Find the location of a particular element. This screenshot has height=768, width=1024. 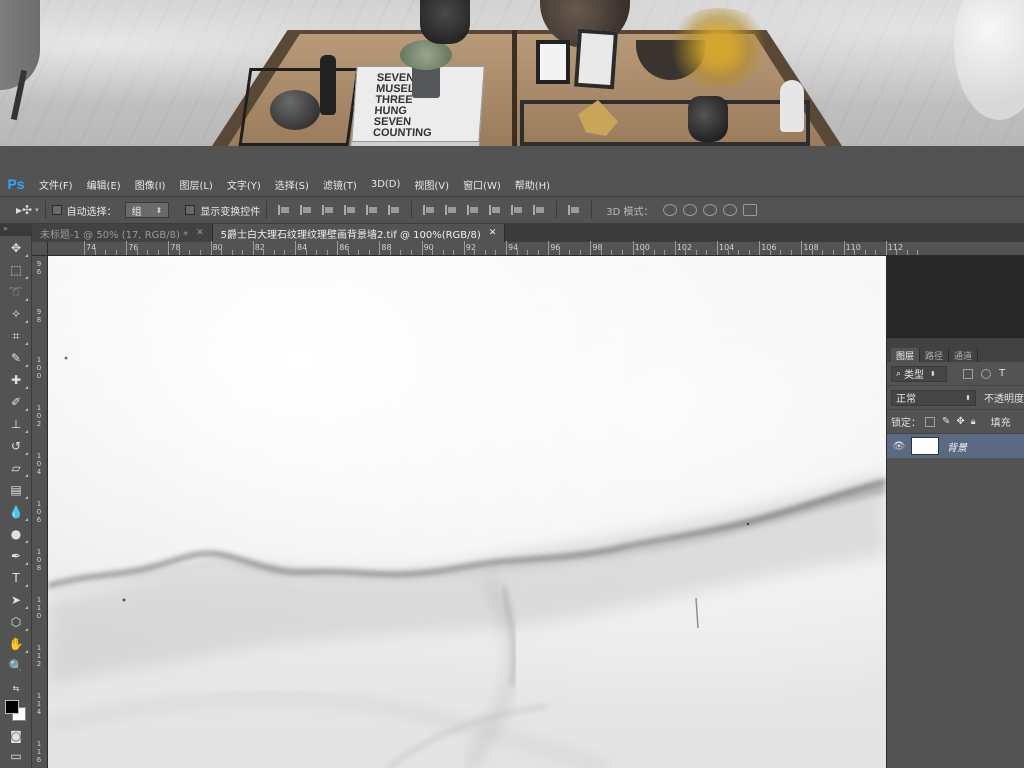

tab-paths: 路径 is located at coordinates (935, 355).